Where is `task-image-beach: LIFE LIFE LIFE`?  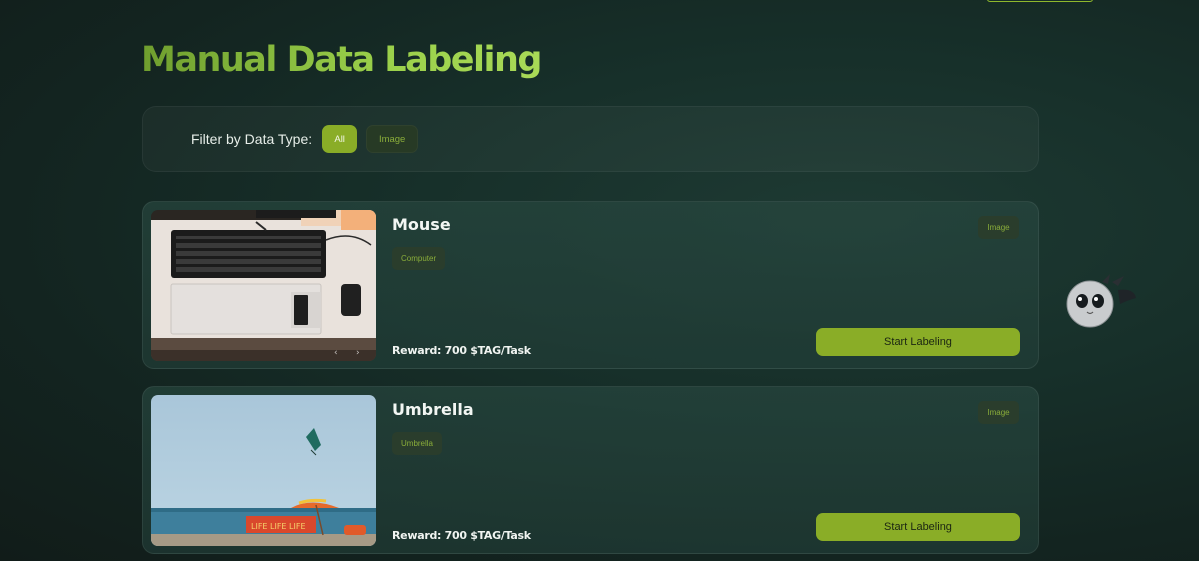 task-image-beach: LIFE LIFE LIFE is located at coordinates (263, 470).